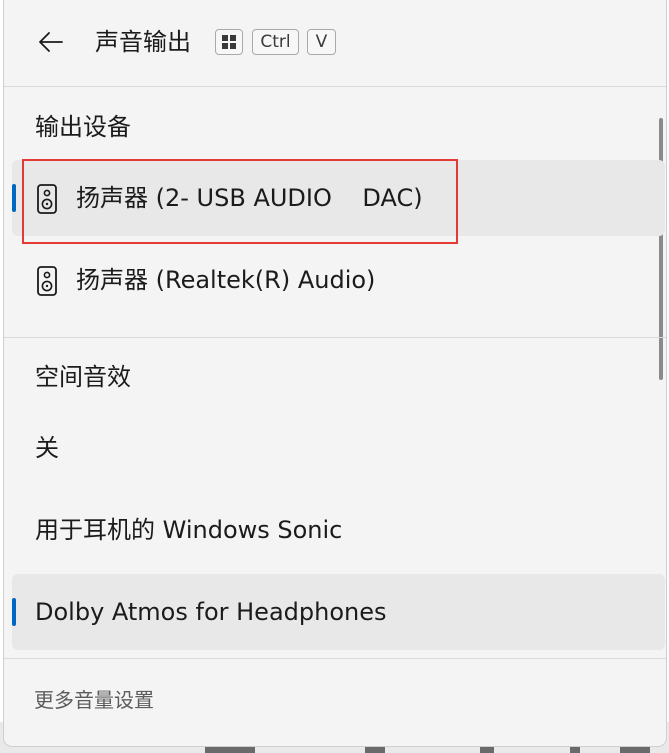 This screenshot has height=753, width=669. I want to click on back-button, so click(51, 42).